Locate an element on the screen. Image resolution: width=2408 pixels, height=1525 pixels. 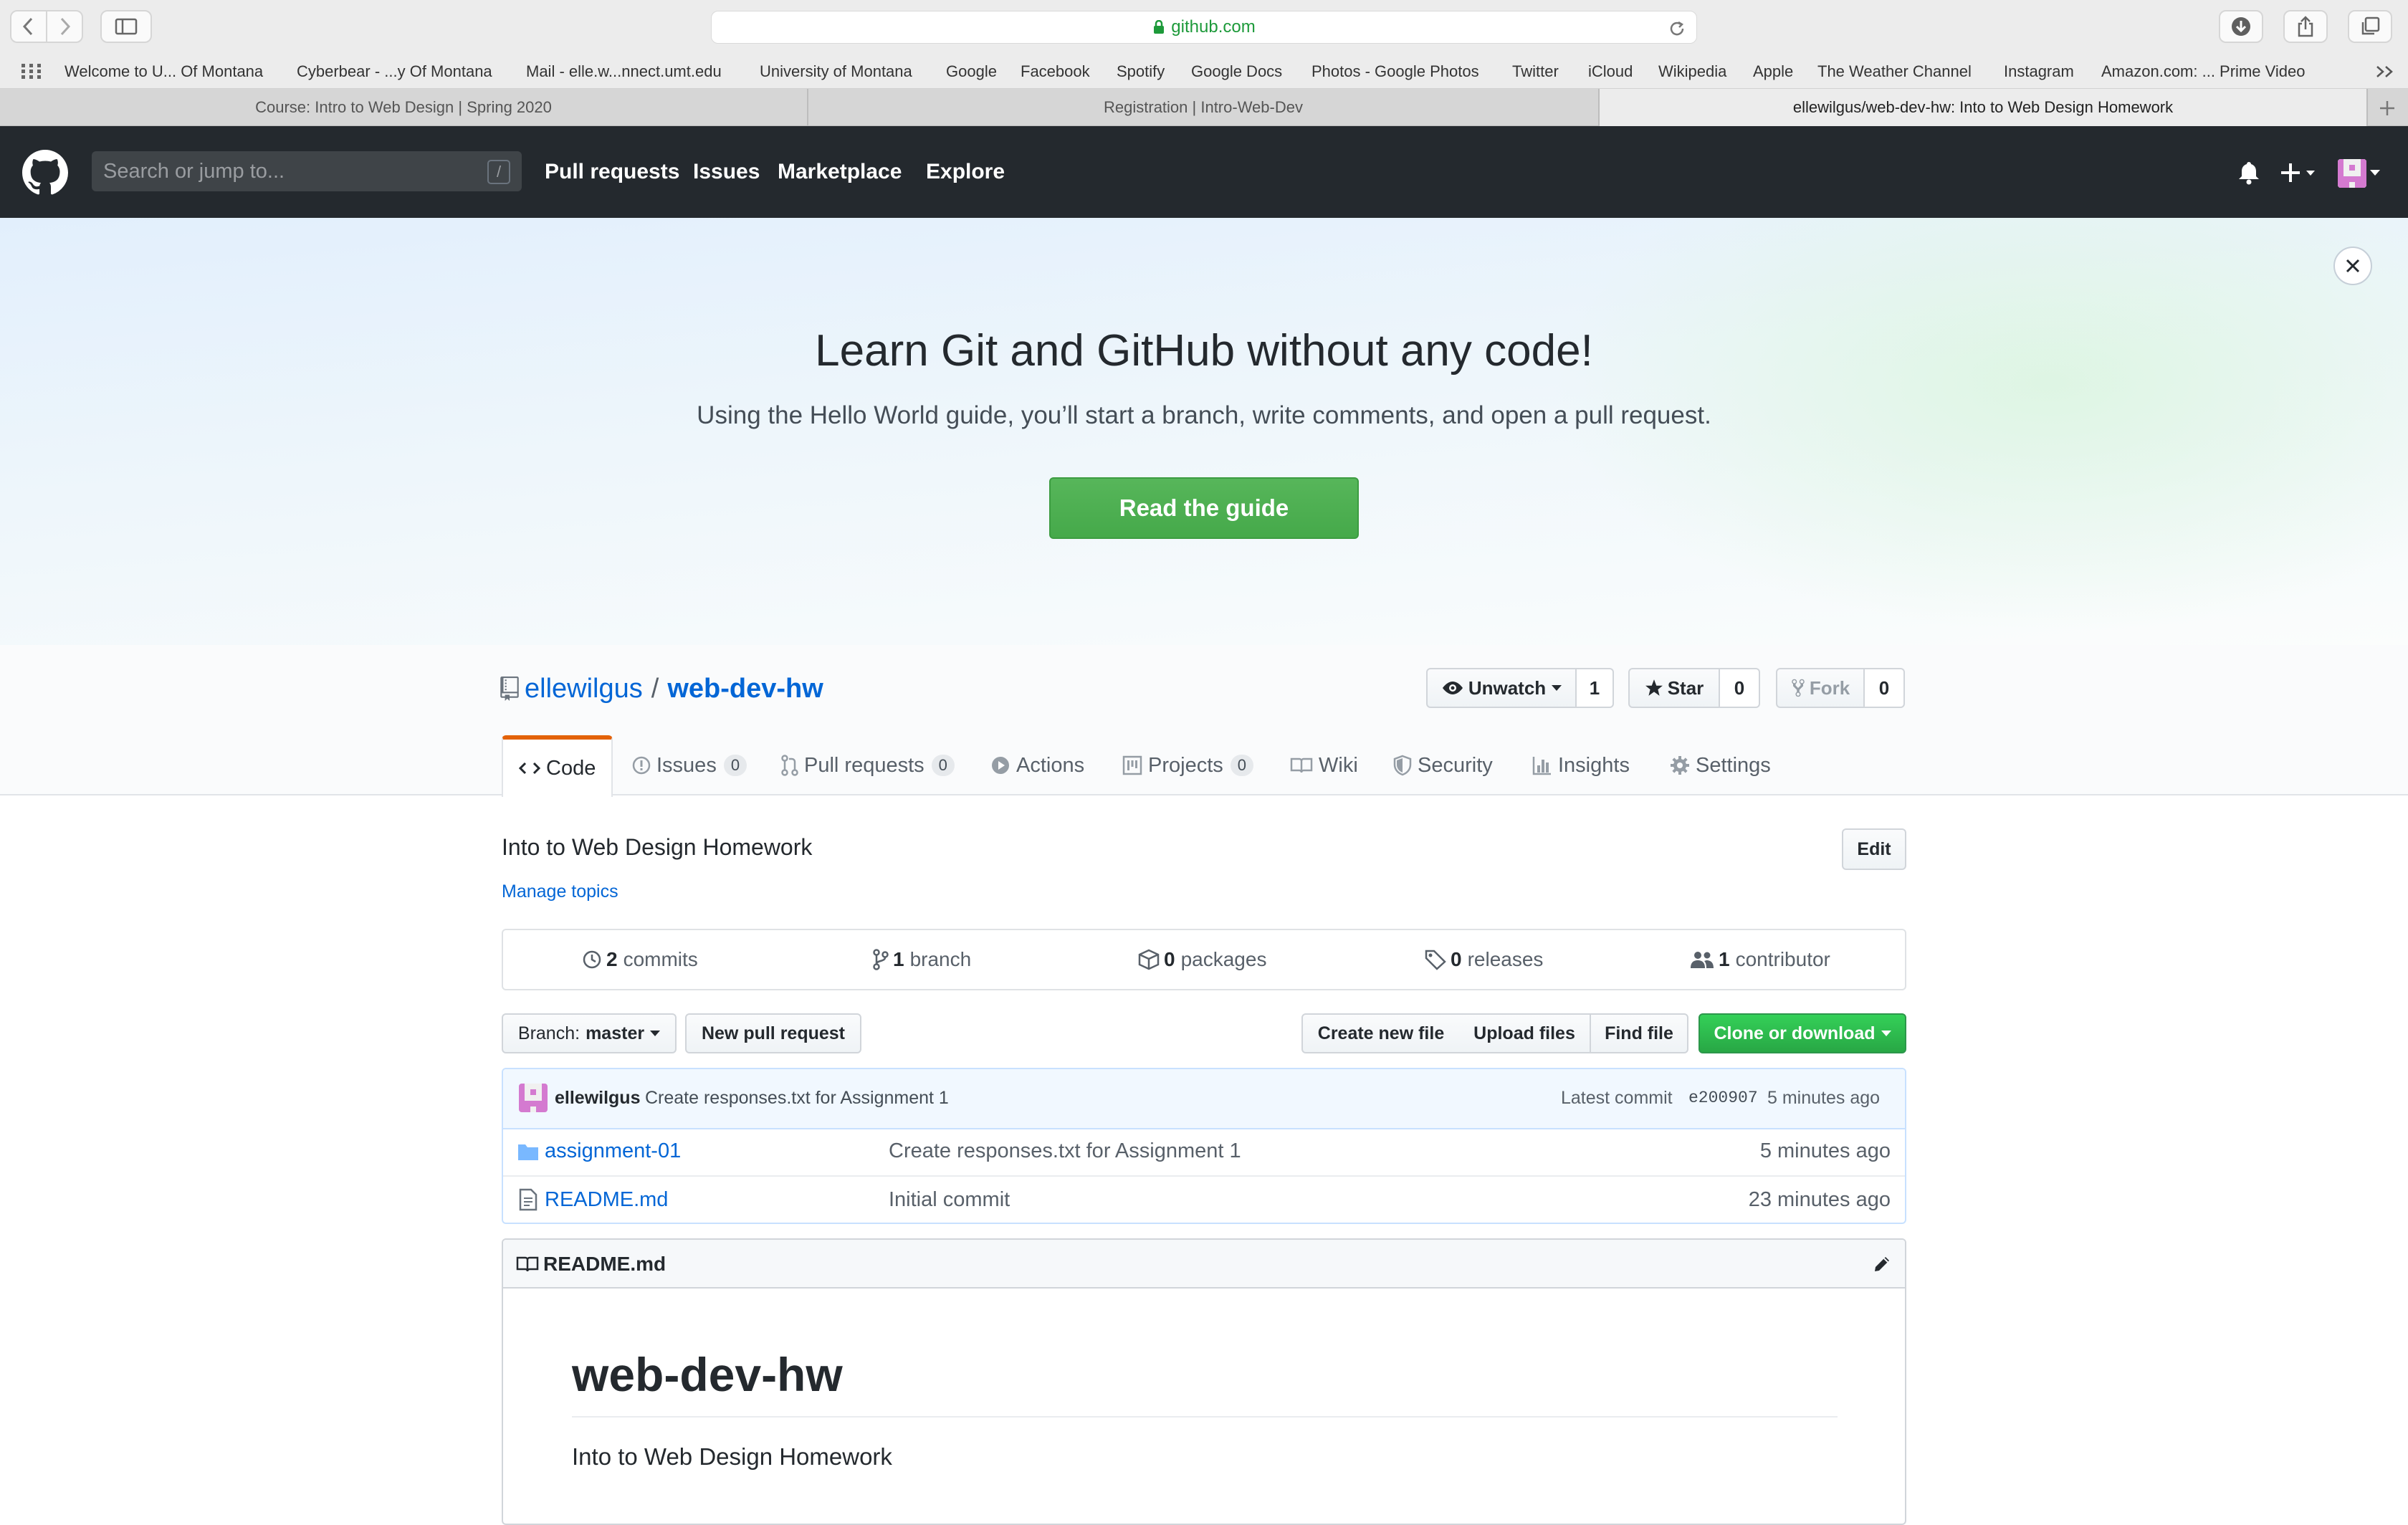
bell-icon is located at coordinates (2248, 173).